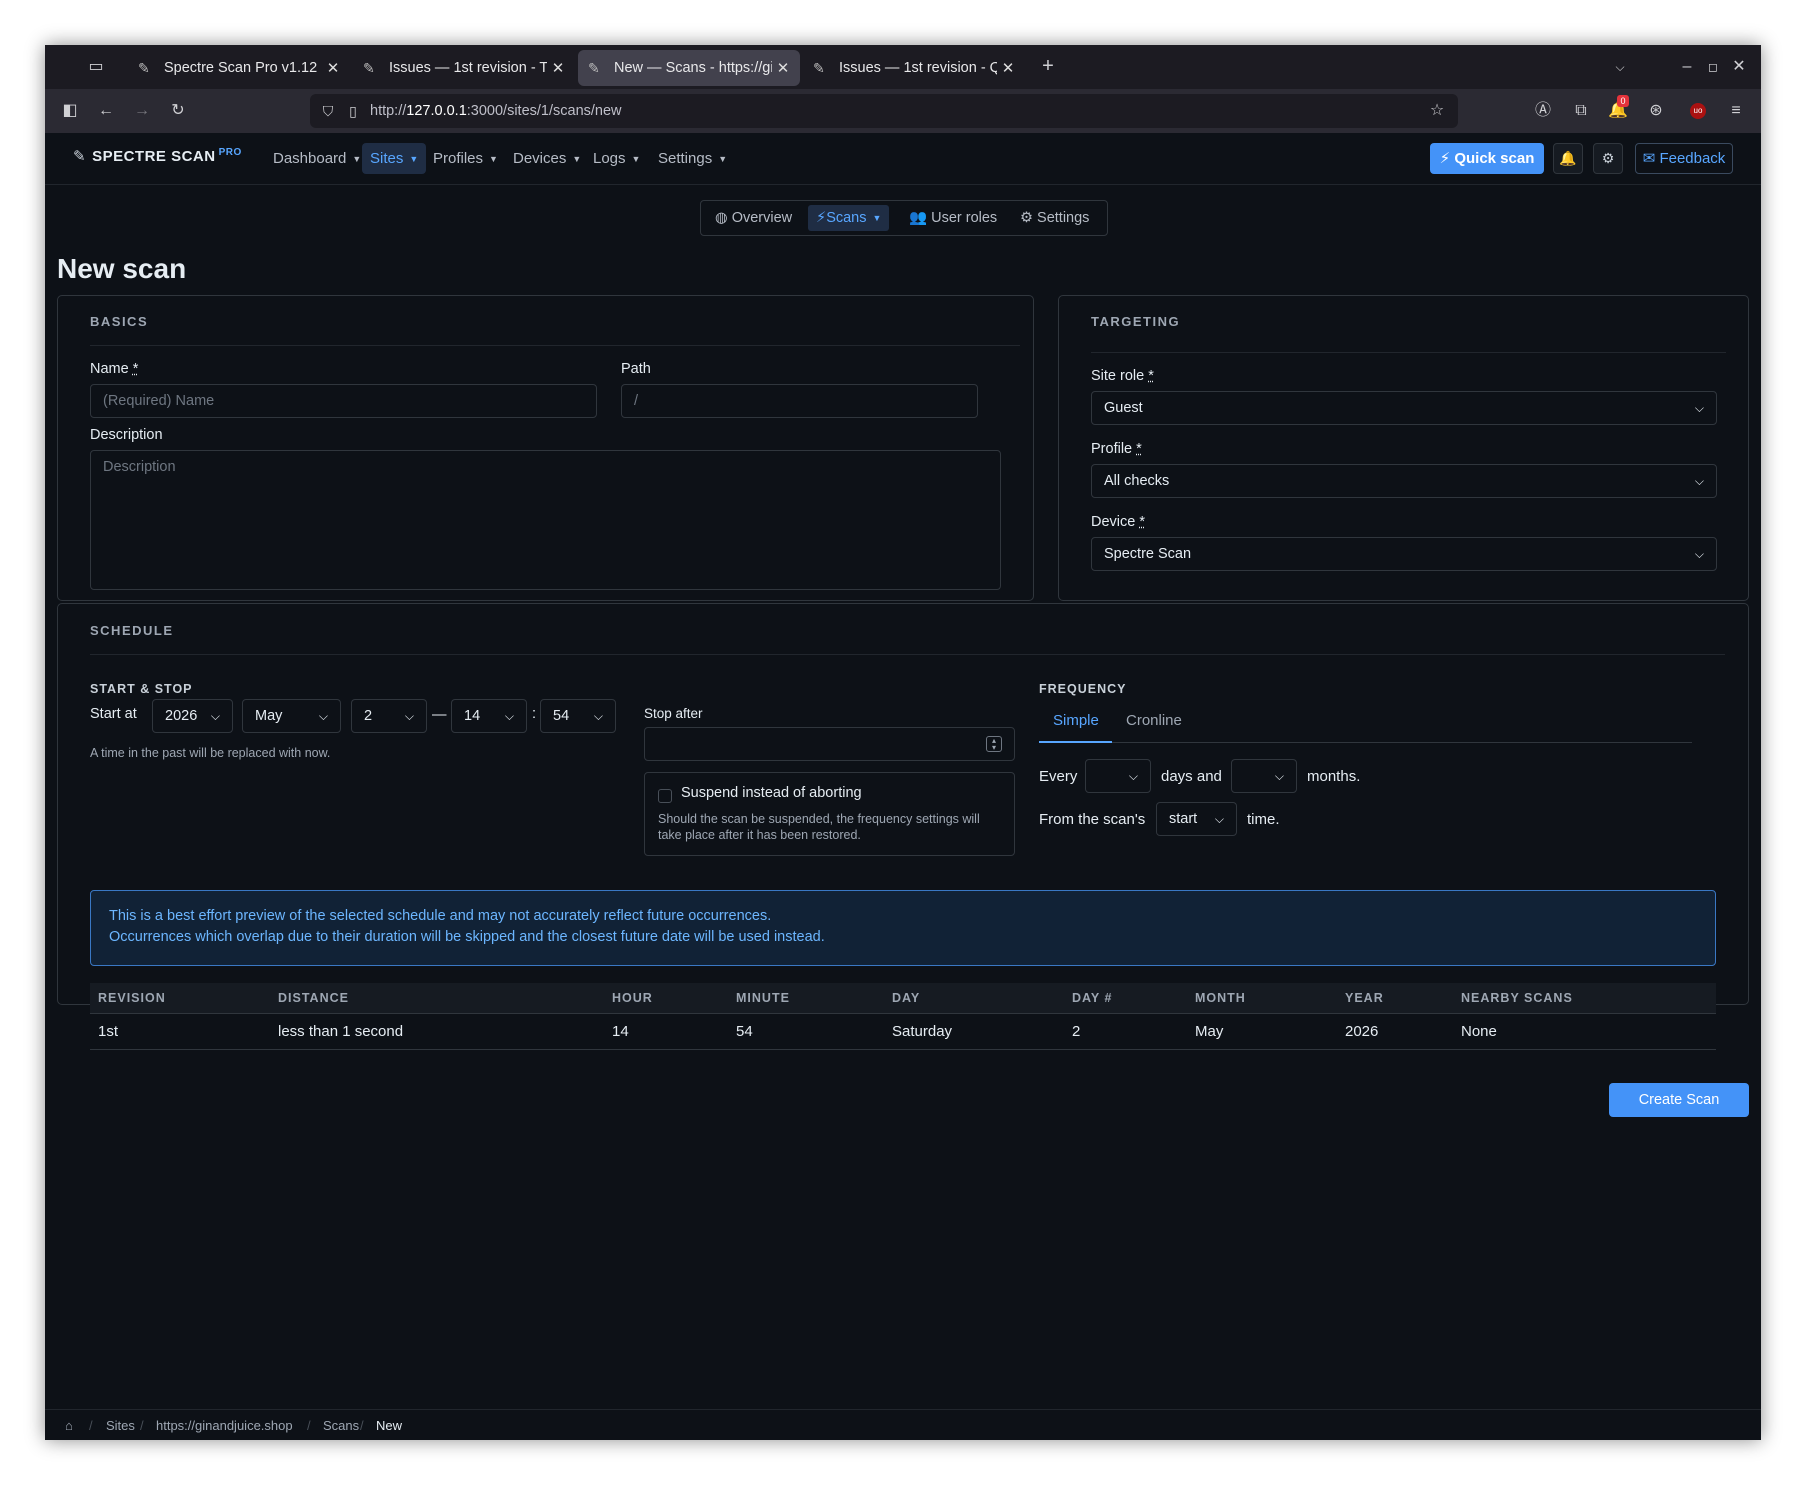  What do you see at coordinates (771, 793) in the screenshot?
I see `suspend-label: Suspend instead of aborting` at bounding box center [771, 793].